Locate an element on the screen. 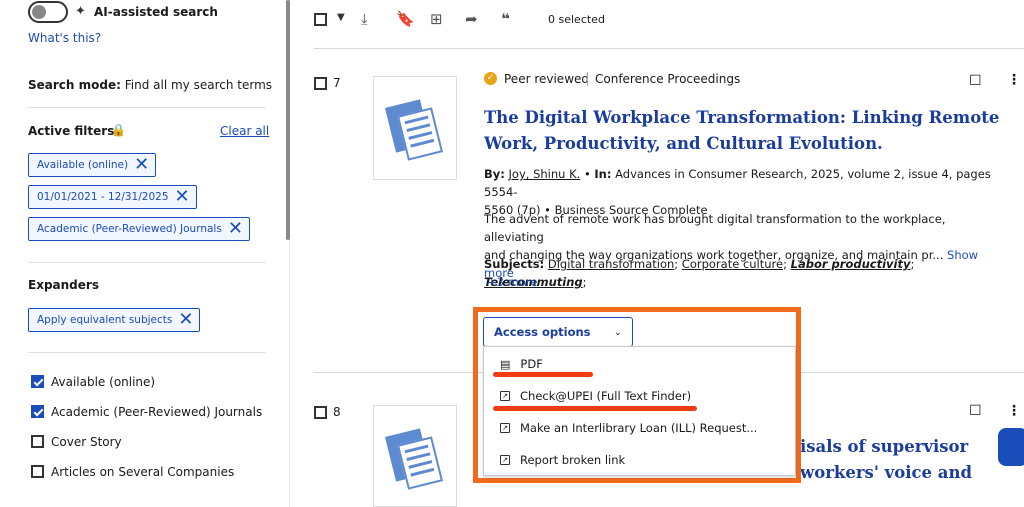 The height and width of the screenshot is (507, 1024). checkbox-cover-story is located at coordinates (37, 441).